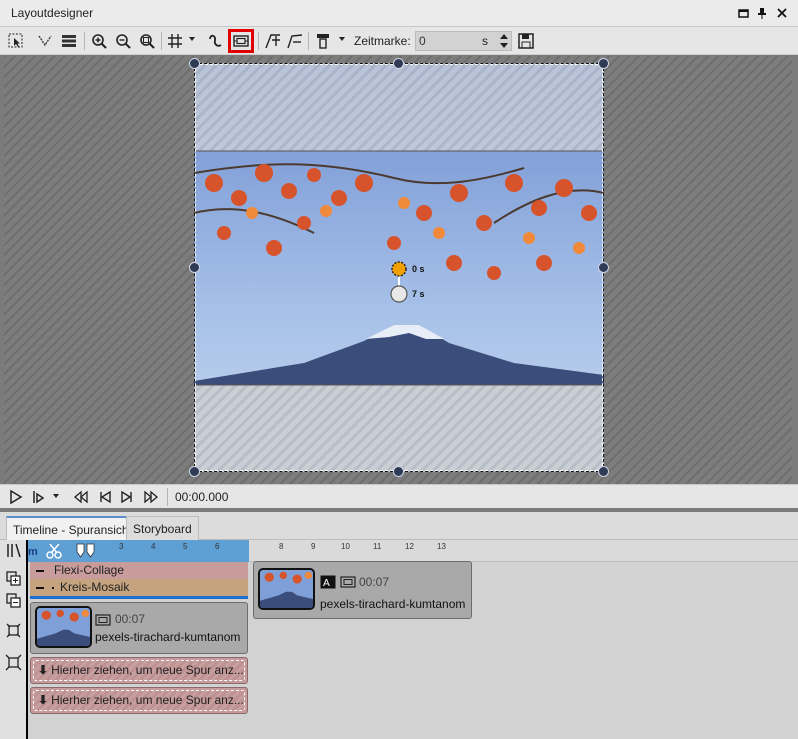  I want to click on motion-path-icon, so click(215, 41).